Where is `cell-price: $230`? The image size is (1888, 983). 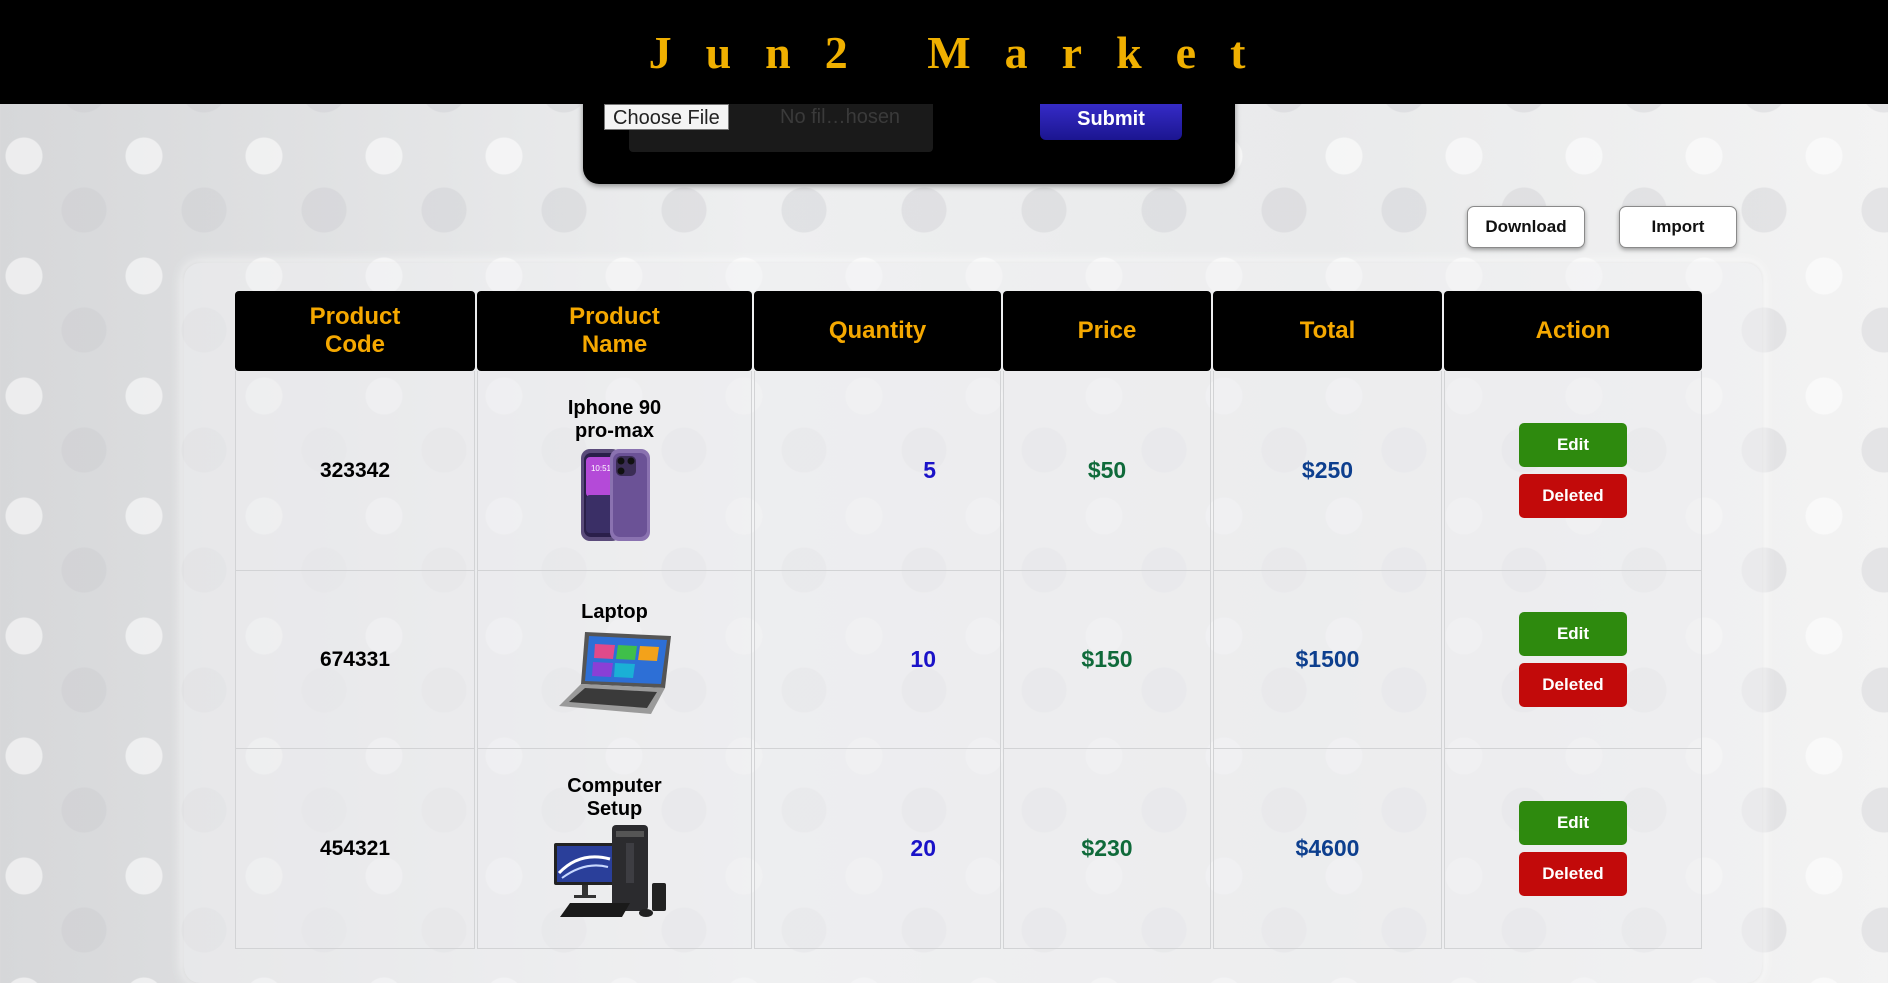 cell-price: $230 is located at coordinates (1107, 849).